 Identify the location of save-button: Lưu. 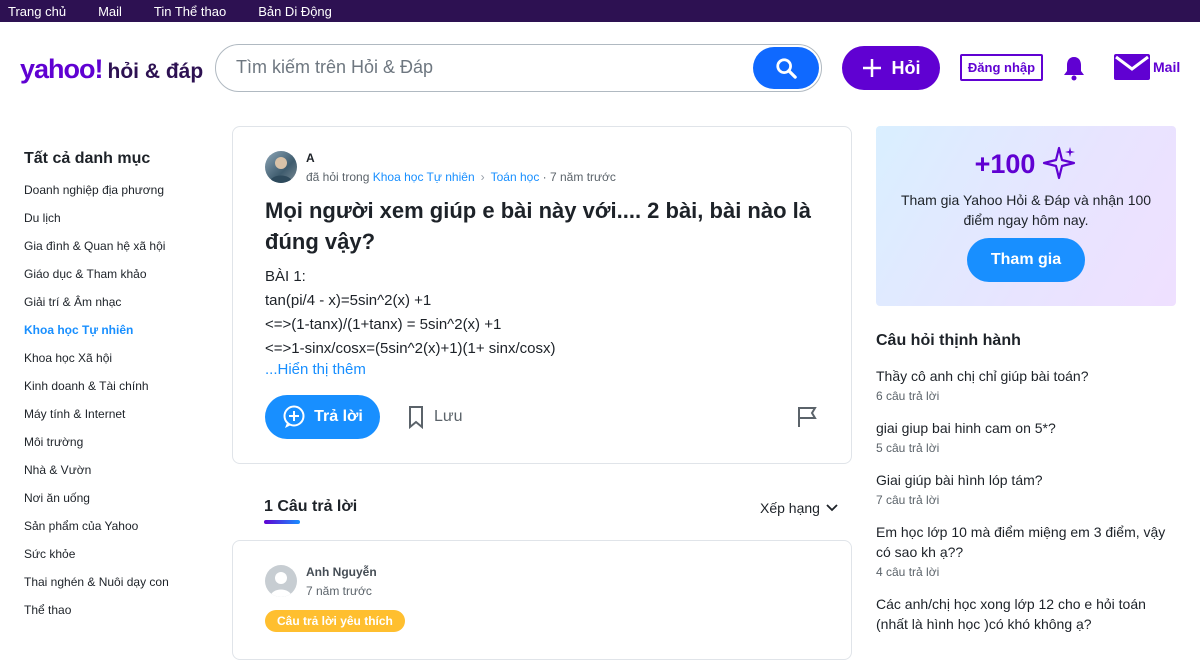
(435, 417).